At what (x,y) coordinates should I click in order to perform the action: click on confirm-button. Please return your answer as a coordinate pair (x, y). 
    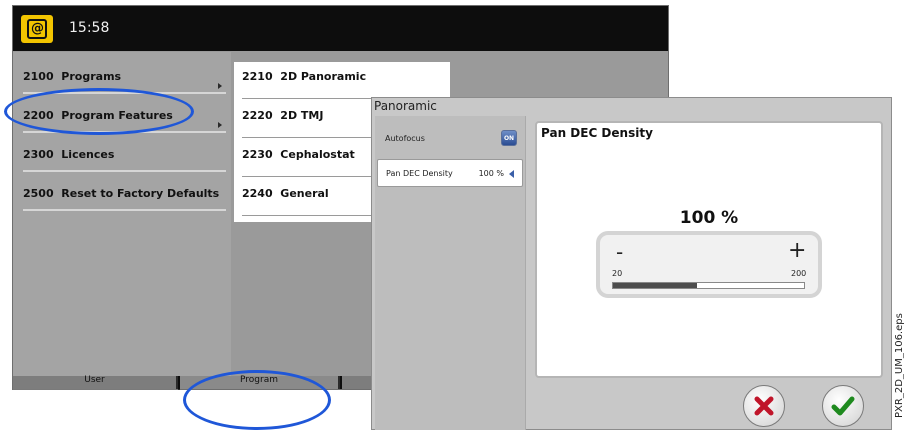
    Looking at the image, I should click on (843, 406).